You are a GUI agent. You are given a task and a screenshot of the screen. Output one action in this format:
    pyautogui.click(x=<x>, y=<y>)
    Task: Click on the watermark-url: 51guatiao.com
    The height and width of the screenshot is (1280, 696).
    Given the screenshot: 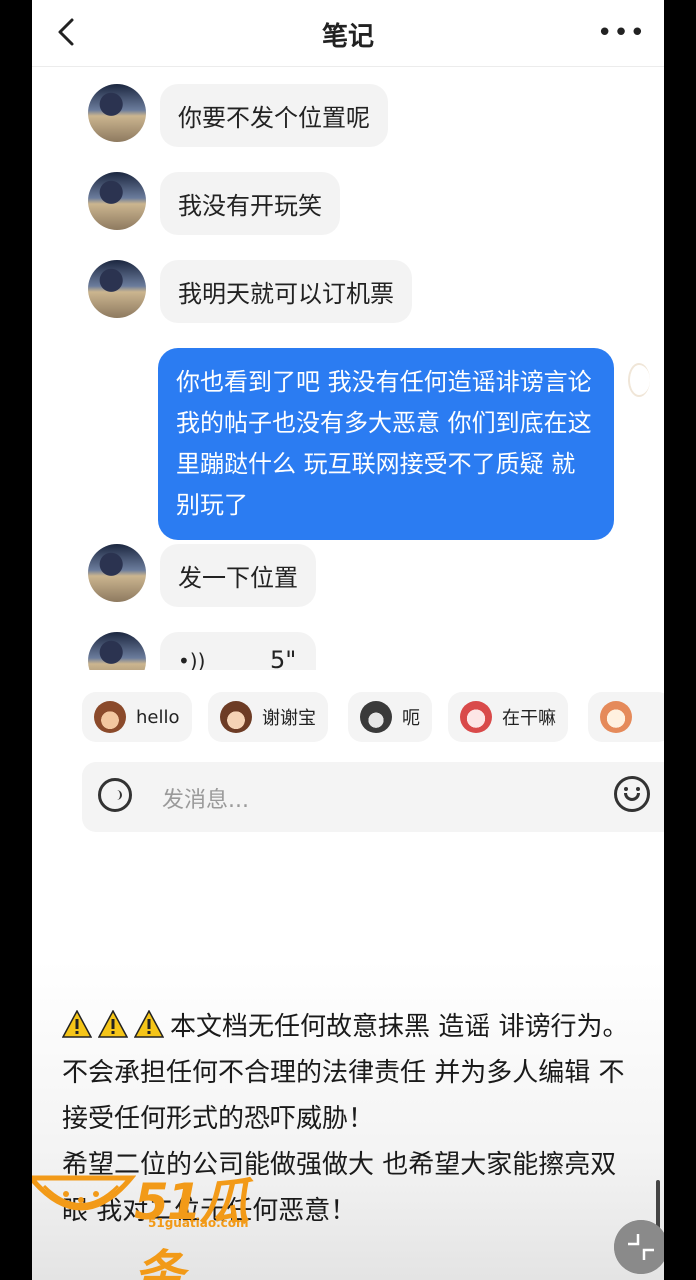 What is the action you would take?
    pyautogui.click(x=198, y=1223)
    